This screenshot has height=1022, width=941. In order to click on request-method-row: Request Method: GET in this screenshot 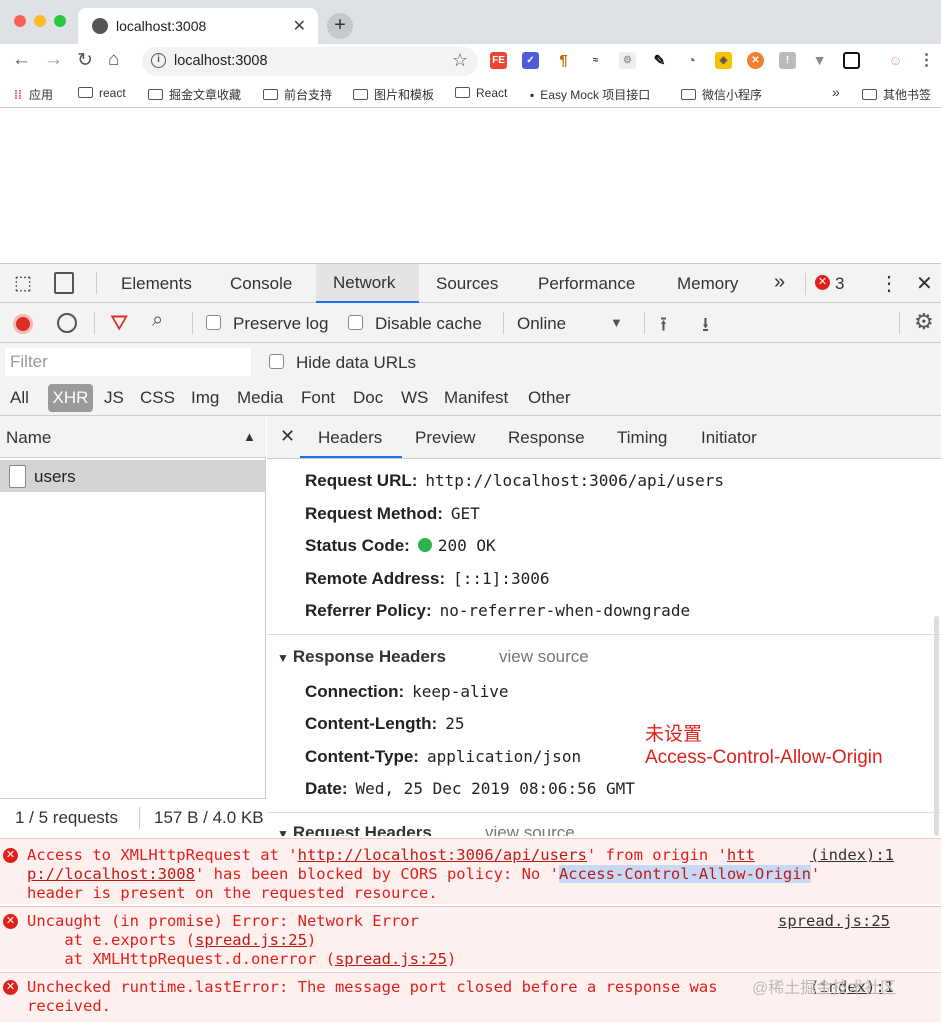, I will do `click(392, 513)`.